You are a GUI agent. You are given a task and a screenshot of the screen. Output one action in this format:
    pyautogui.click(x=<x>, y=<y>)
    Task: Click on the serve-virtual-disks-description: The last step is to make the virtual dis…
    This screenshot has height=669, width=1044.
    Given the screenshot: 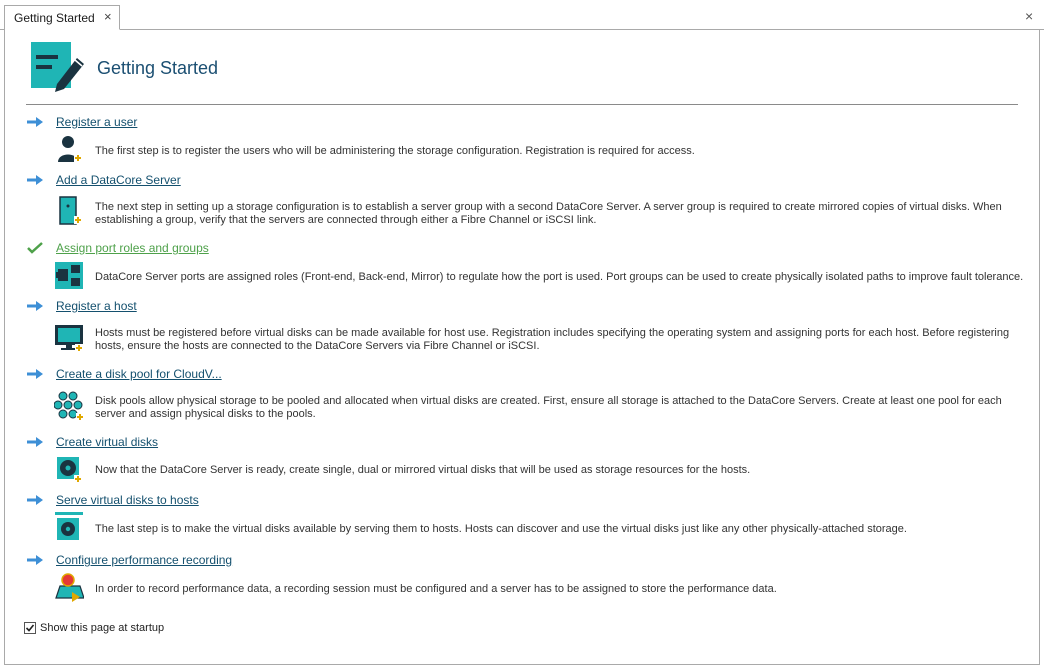 What is the action you would take?
    pyautogui.click(x=501, y=529)
    